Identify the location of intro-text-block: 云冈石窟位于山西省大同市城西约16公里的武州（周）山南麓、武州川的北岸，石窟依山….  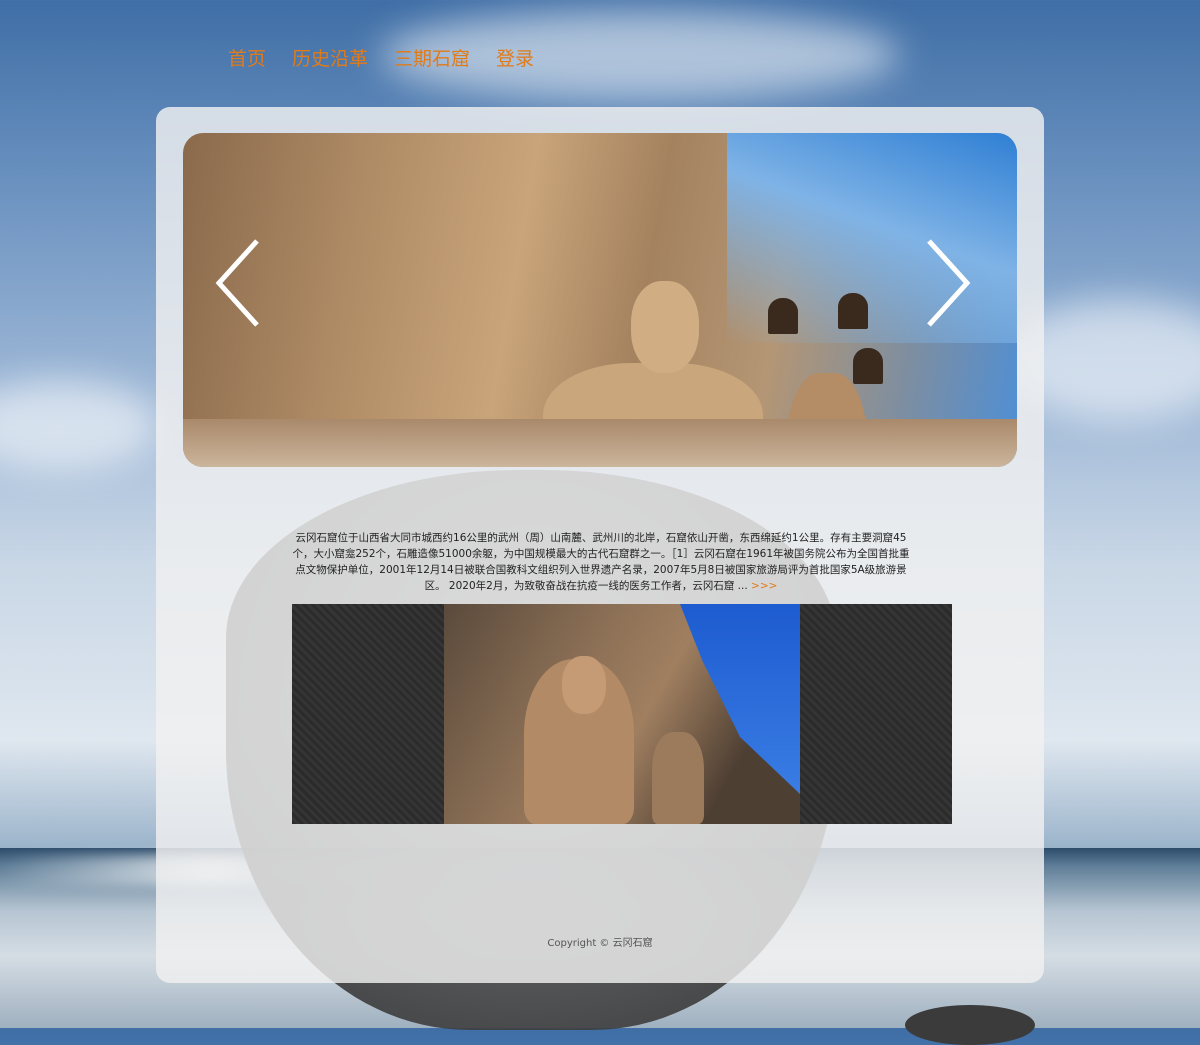
(601, 562).